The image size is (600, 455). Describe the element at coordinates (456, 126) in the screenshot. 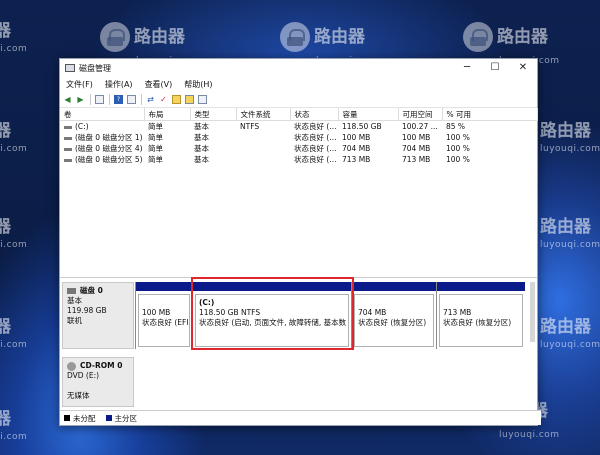

I see `percent-free-cell: 85 %` at that location.